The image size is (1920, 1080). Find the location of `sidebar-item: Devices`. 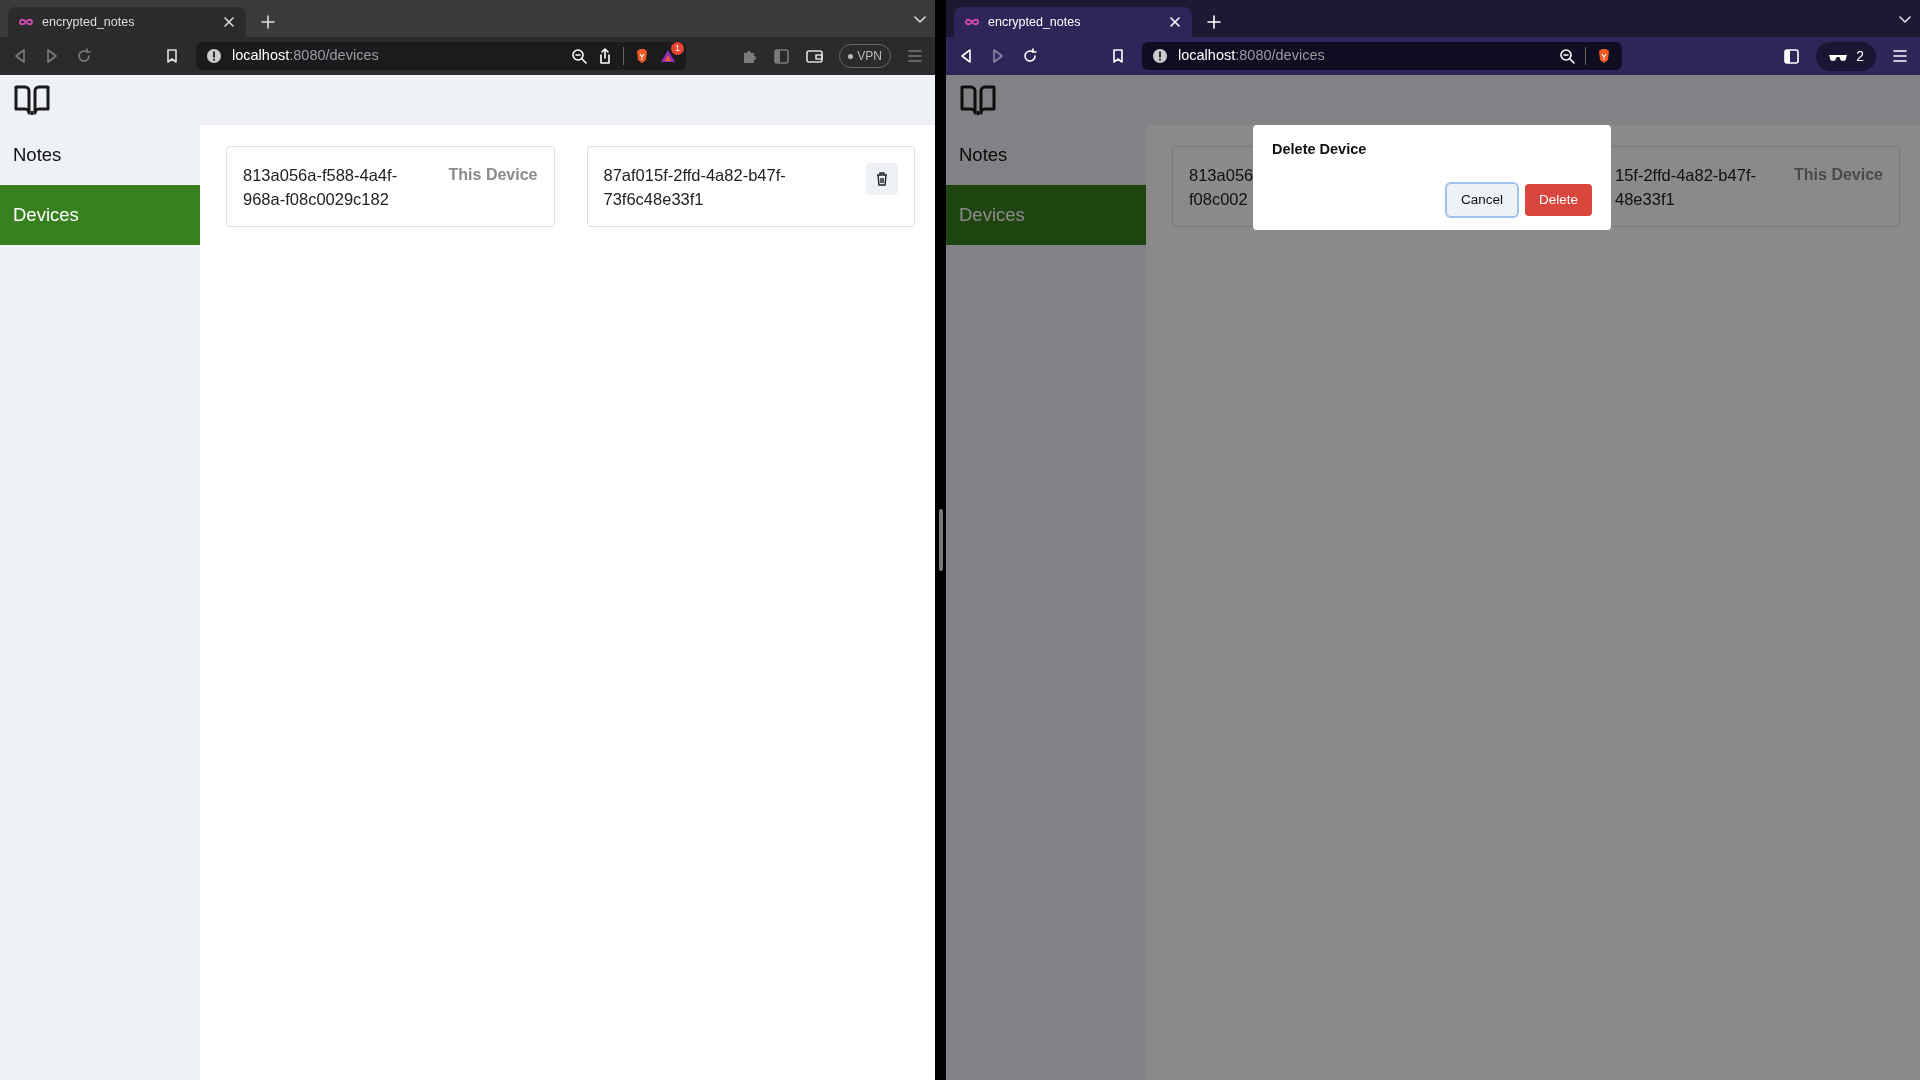

sidebar-item: Devices is located at coordinates (100, 214).